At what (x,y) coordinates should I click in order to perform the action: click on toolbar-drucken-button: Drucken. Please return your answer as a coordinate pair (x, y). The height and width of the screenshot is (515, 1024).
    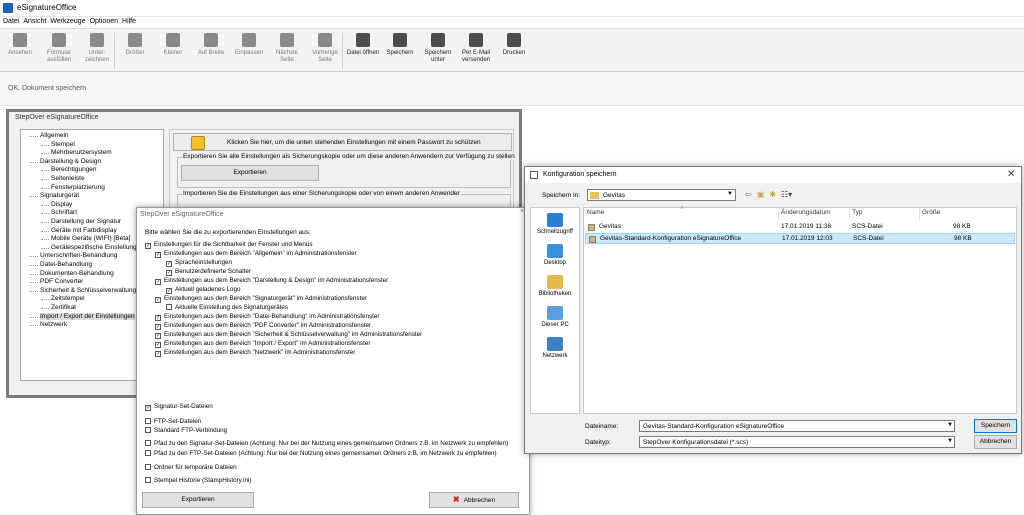
    Looking at the image, I should click on (514, 51).